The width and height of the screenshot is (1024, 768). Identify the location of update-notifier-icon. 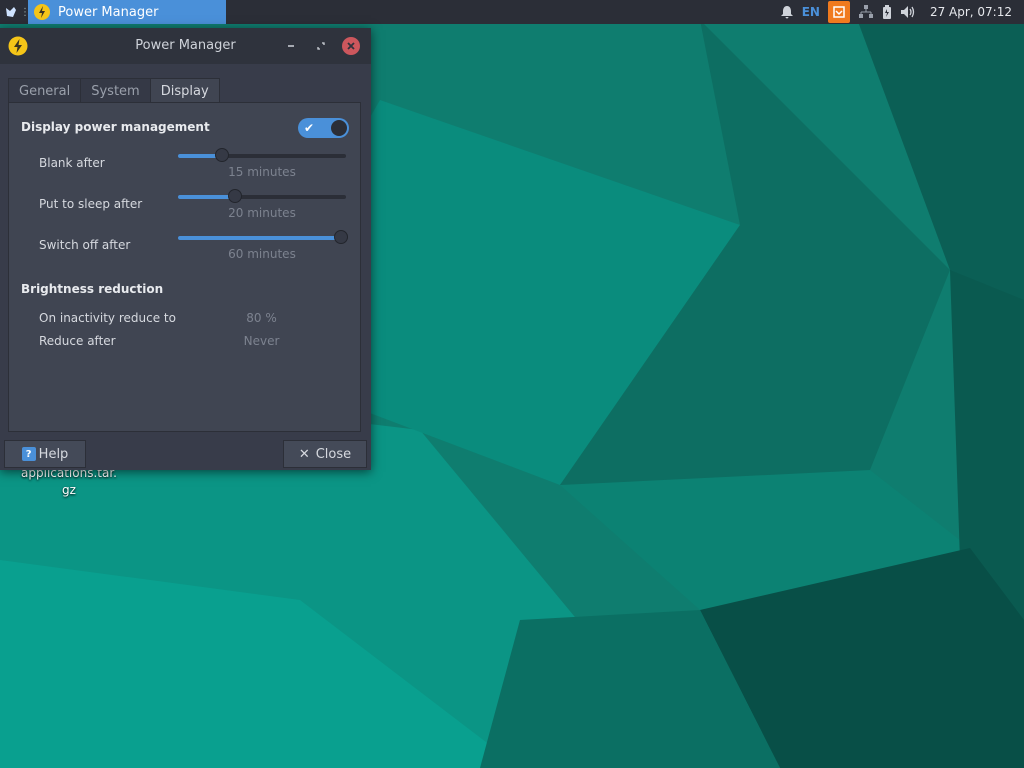
(839, 12).